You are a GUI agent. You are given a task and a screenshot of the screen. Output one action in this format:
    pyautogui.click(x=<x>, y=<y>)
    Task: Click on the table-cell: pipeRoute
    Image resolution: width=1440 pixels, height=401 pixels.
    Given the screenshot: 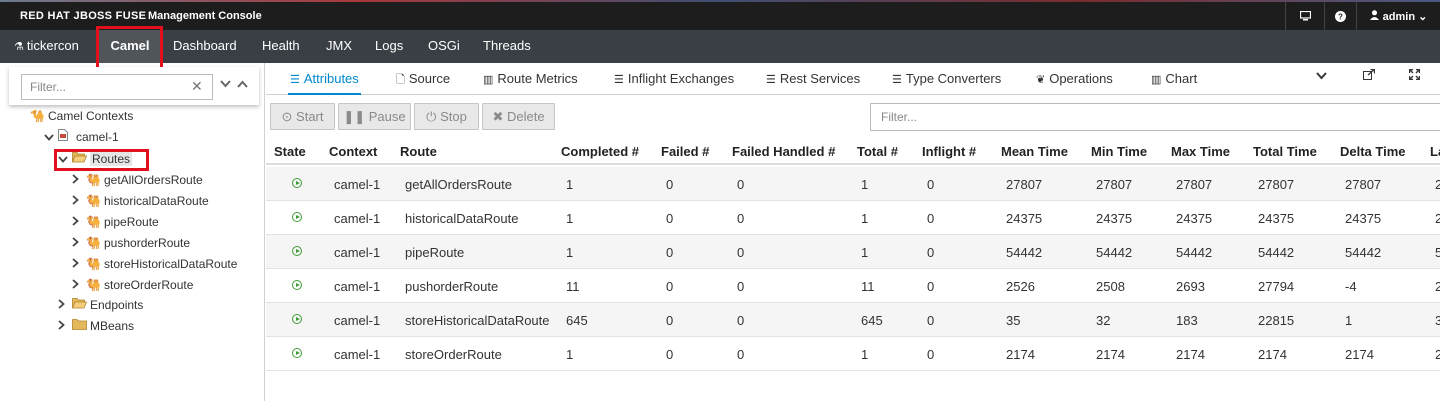 What is the action you would take?
    pyautogui.click(x=434, y=252)
    